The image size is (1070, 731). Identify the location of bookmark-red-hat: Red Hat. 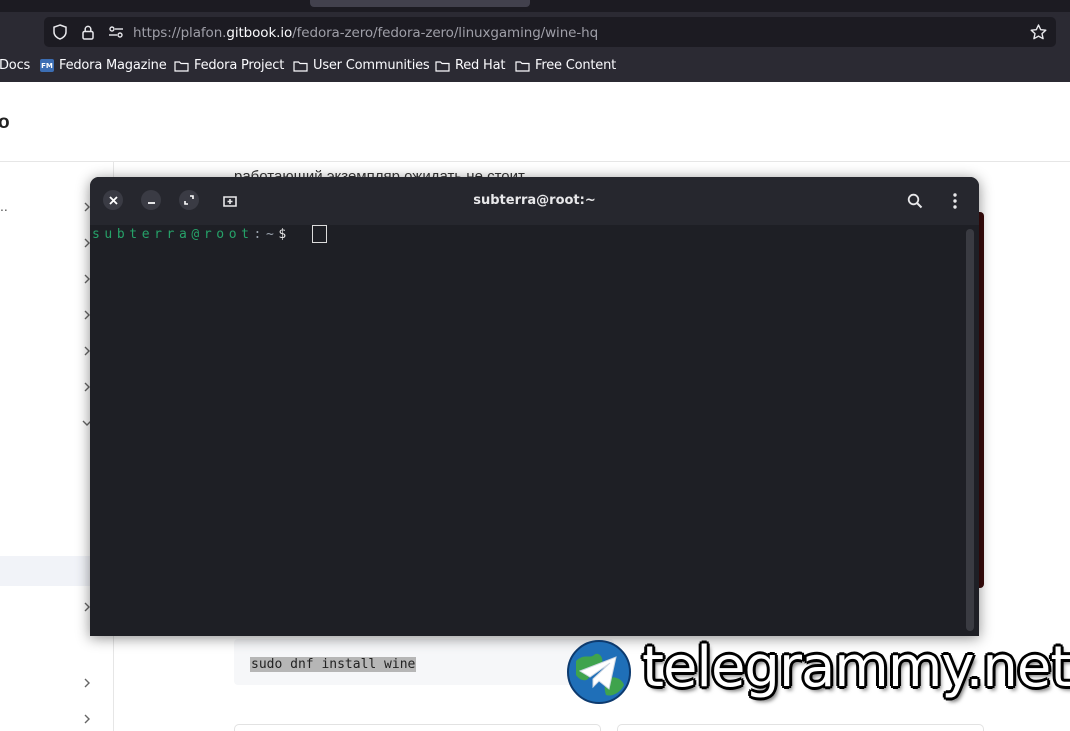
(470, 65).